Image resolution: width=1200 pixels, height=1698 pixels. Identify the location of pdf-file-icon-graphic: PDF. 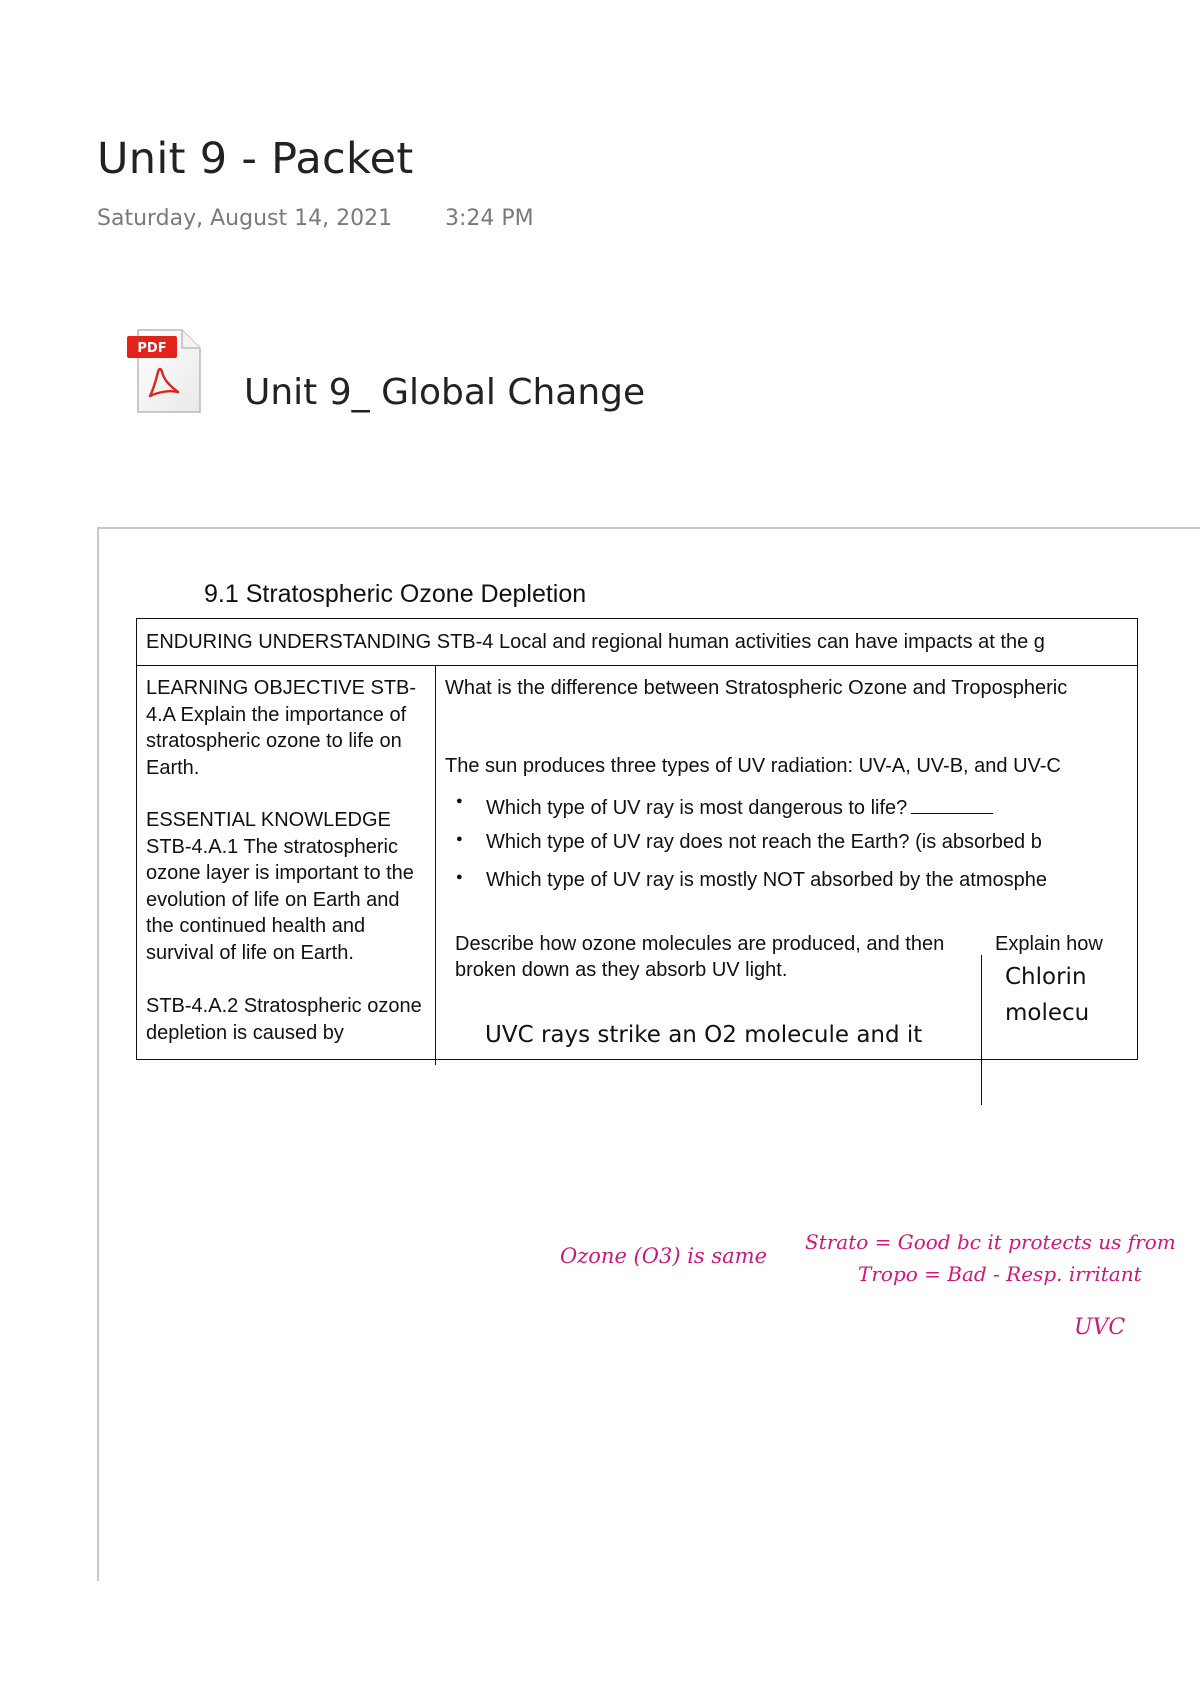
(164, 371).